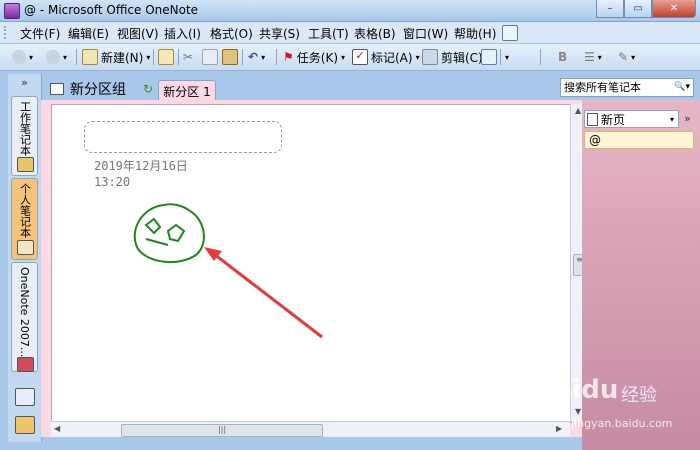  I want to click on email-icon, so click(166, 57).